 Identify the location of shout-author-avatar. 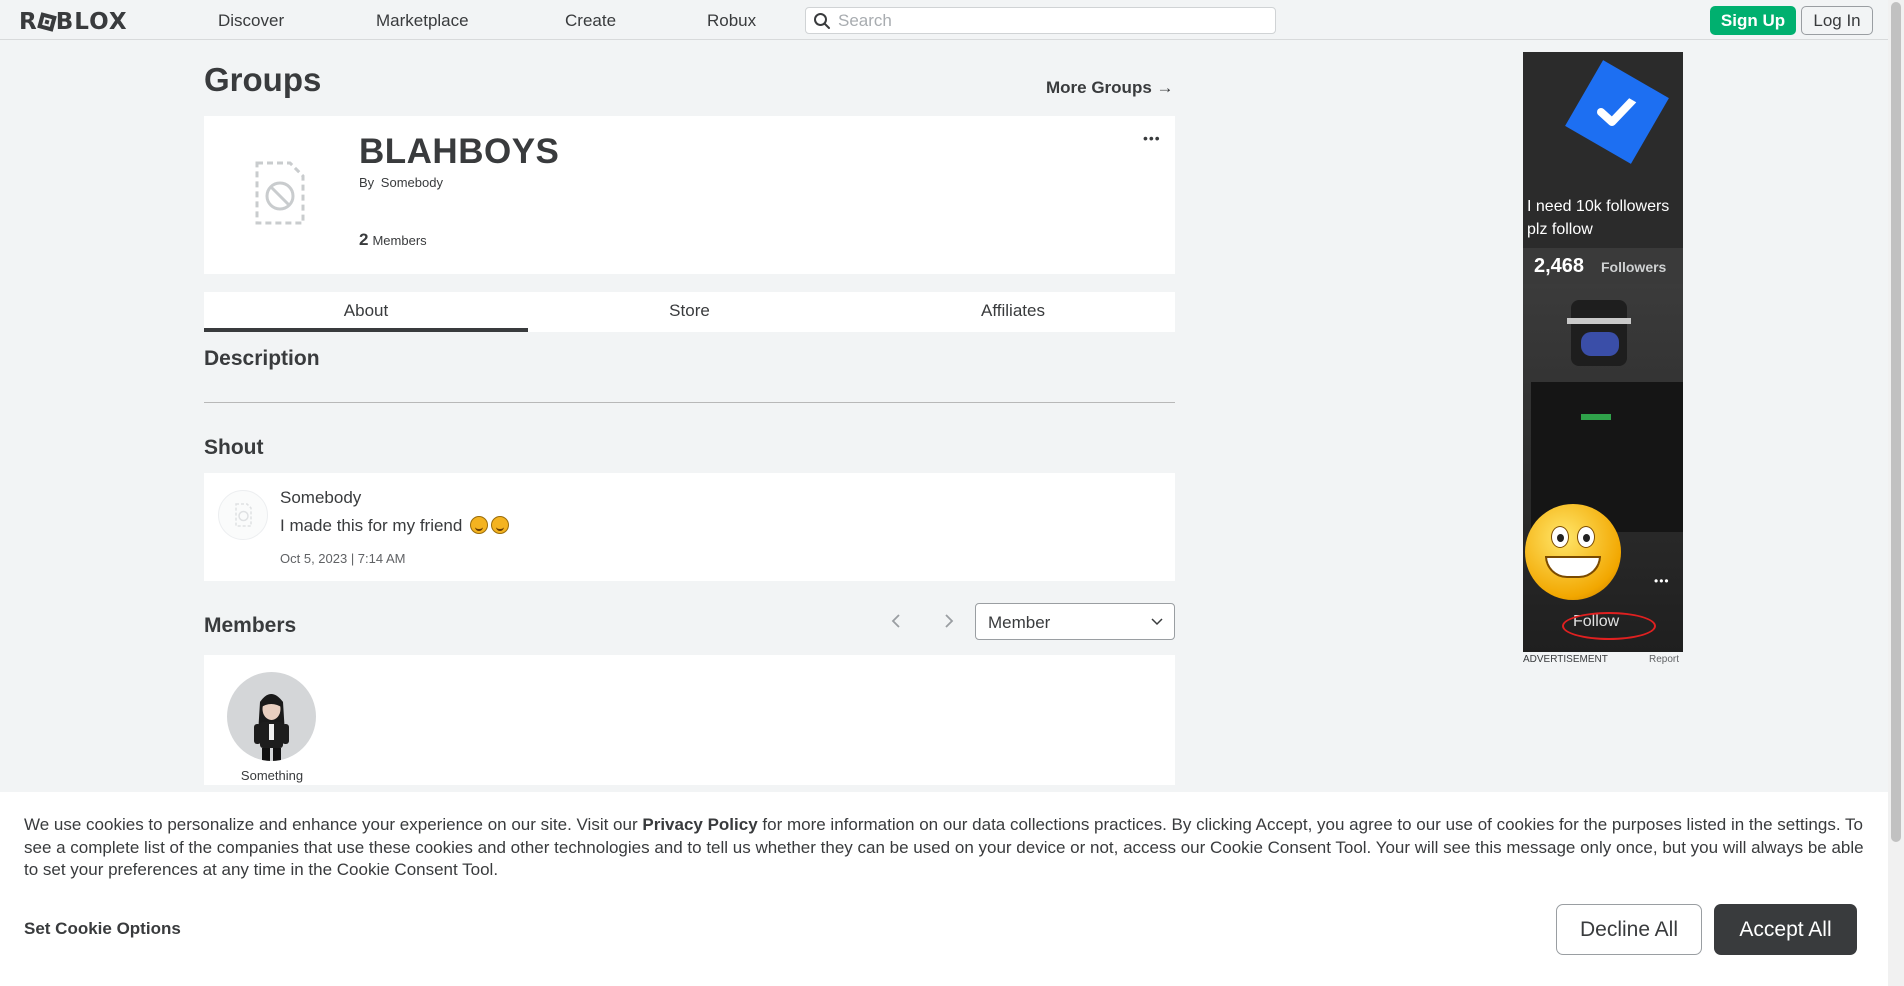
(243, 515).